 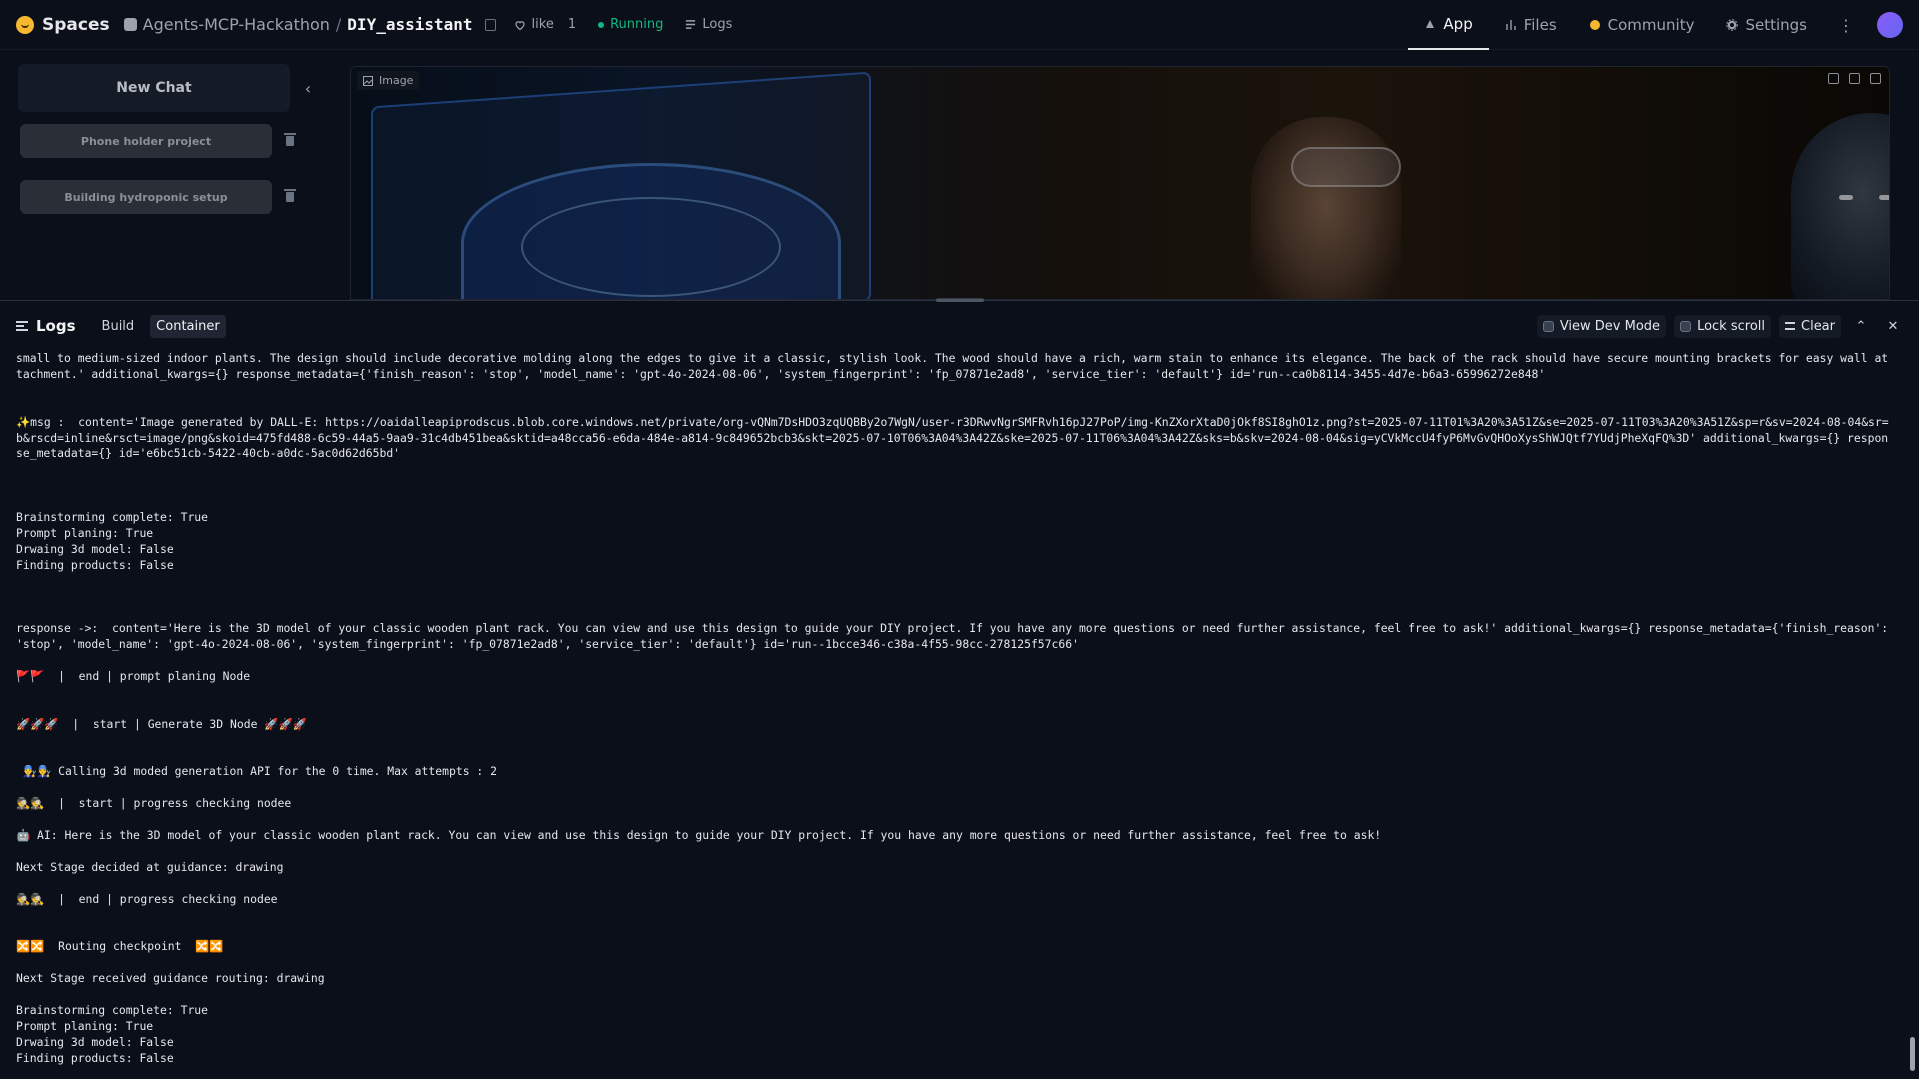 What do you see at coordinates (118, 326) in the screenshot?
I see `tab-build: Build` at bounding box center [118, 326].